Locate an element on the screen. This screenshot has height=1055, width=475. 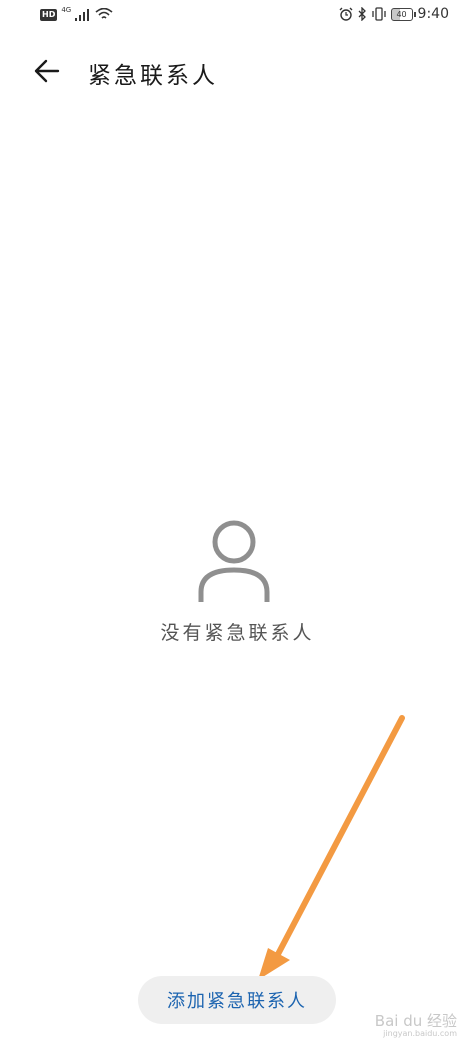
bluetooth-icon is located at coordinates (362, 14).